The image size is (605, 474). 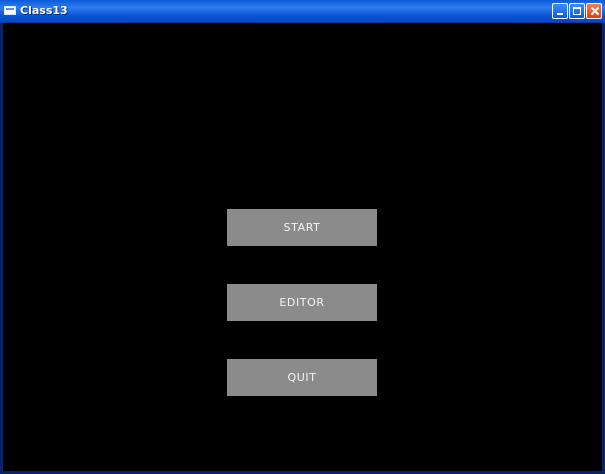 What do you see at coordinates (577, 11) in the screenshot?
I see `maximize-icon` at bounding box center [577, 11].